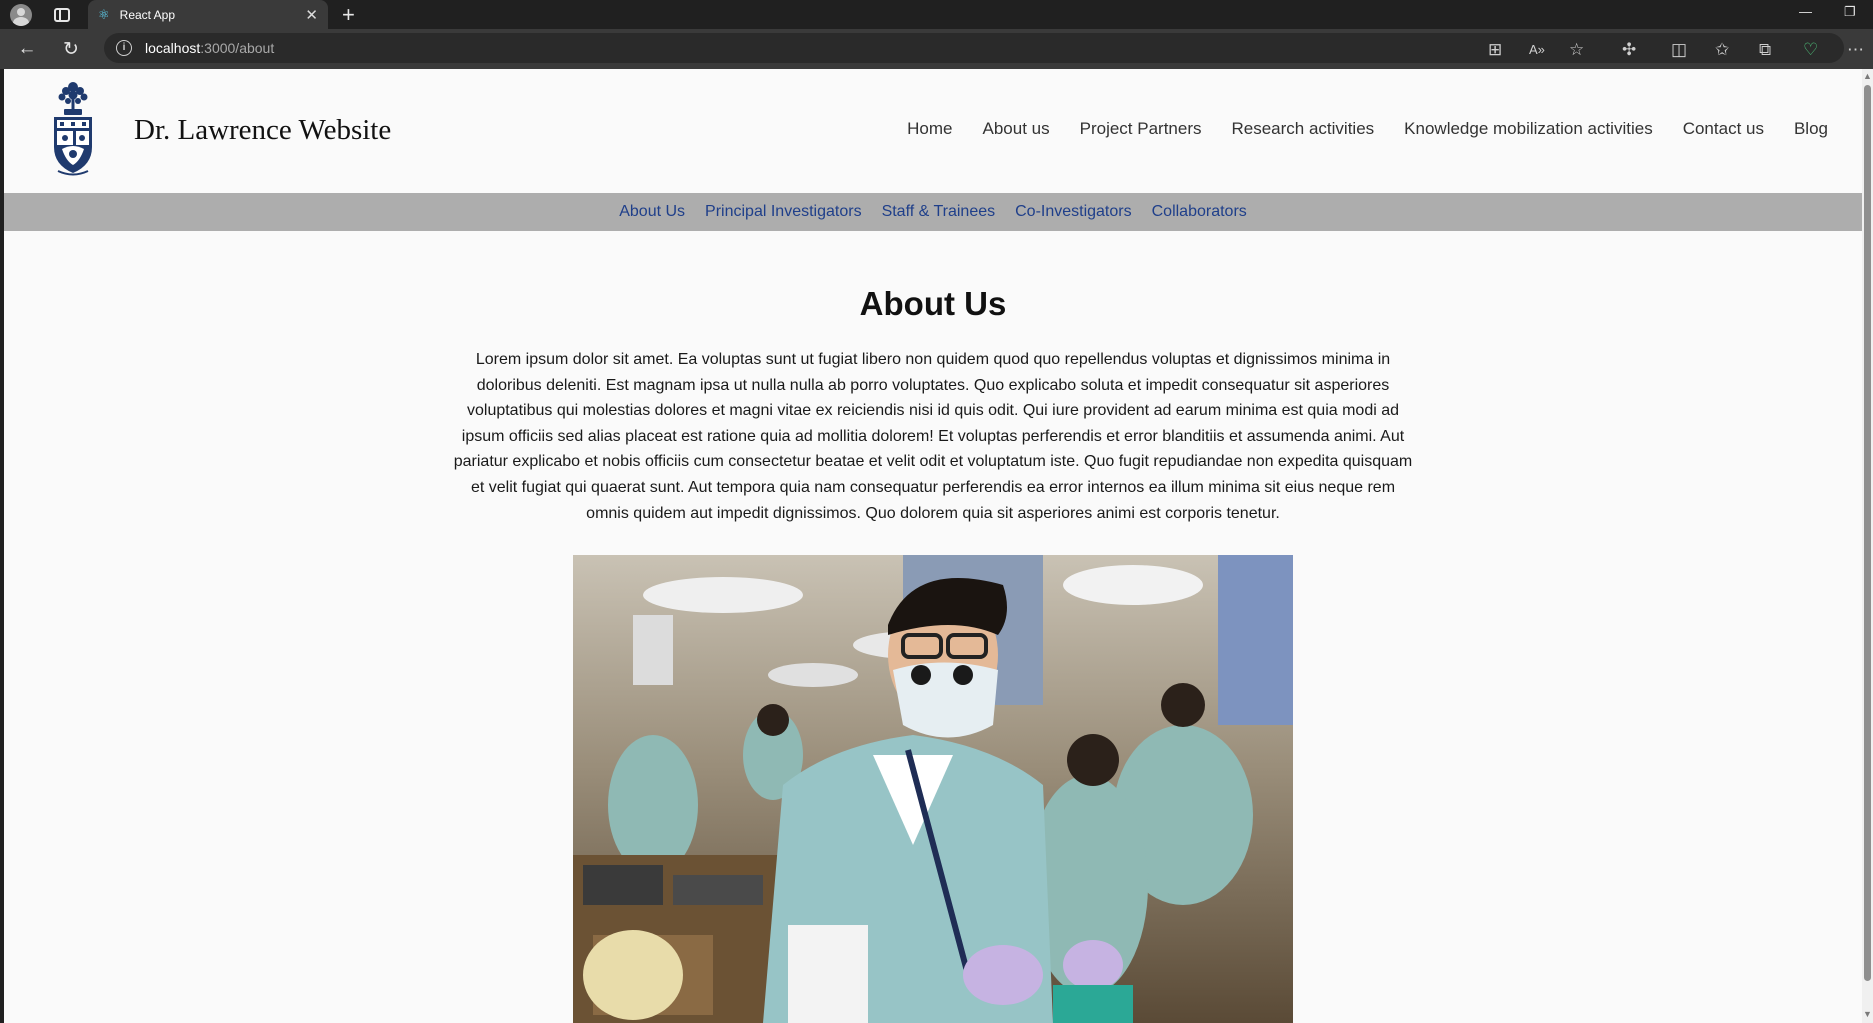 This screenshot has height=1023, width=1873. Describe the element at coordinates (1810, 50) in the screenshot. I see `browser-essentials-icon: ♡` at that location.